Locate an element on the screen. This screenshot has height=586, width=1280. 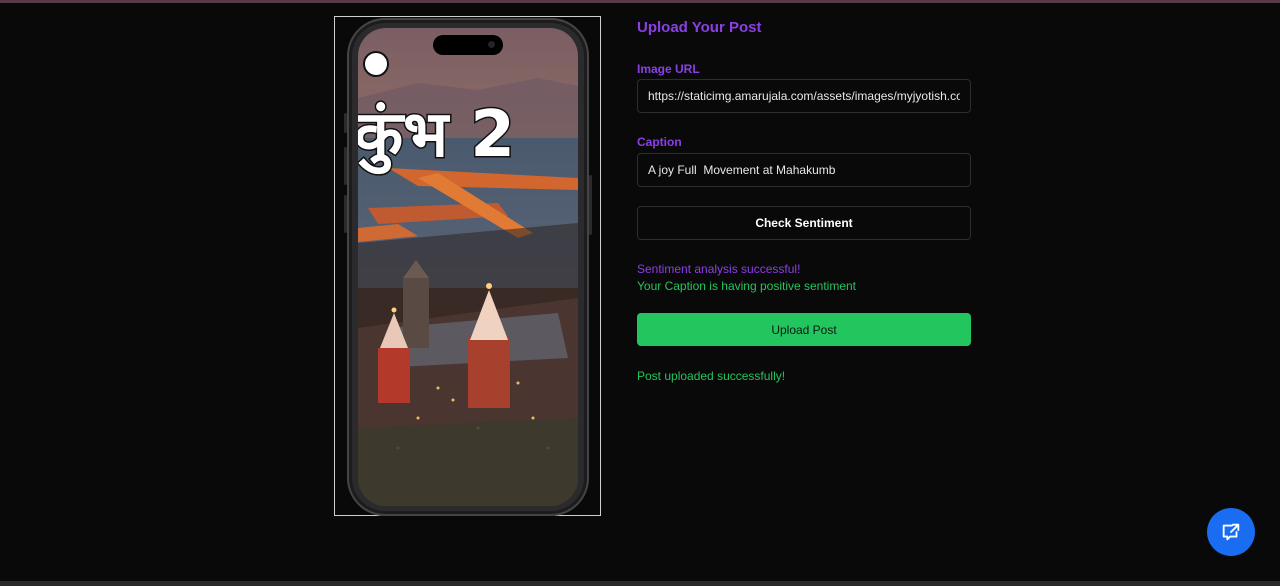
camera-icon is located at coordinates (491, 44).